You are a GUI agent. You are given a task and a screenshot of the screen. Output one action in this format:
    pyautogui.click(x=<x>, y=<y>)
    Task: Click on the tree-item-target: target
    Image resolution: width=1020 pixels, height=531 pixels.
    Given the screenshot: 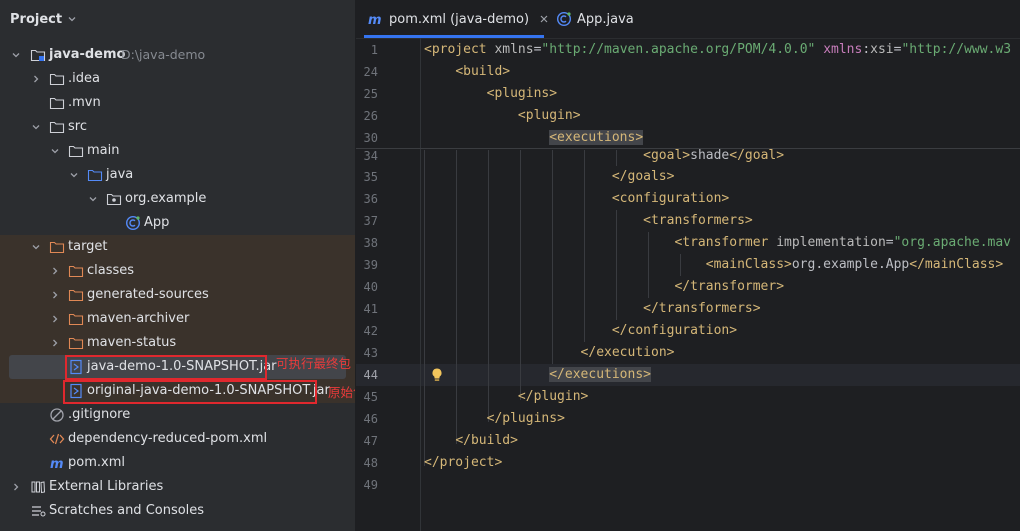 What is the action you would take?
    pyautogui.click(x=177, y=247)
    